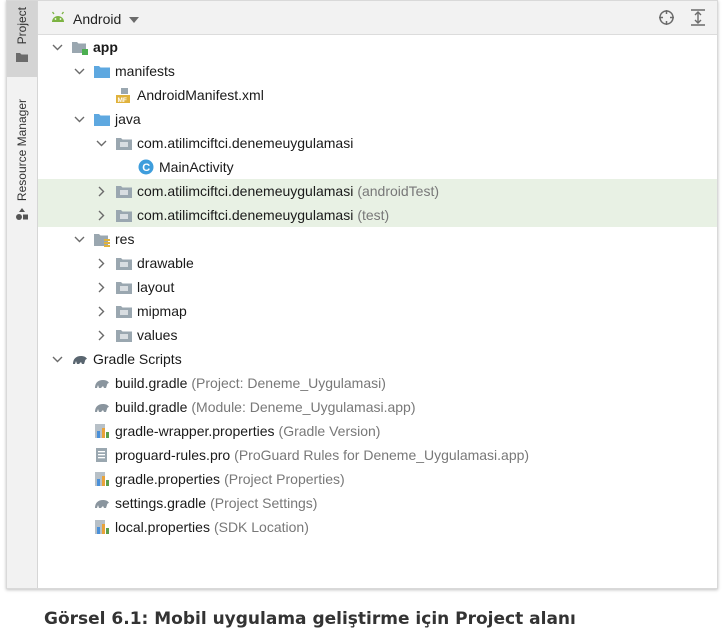 The height and width of the screenshot is (638, 724). Describe the element at coordinates (168, 479) in the screenshot. I see `tree-item-label: gradle.properties` at that location.